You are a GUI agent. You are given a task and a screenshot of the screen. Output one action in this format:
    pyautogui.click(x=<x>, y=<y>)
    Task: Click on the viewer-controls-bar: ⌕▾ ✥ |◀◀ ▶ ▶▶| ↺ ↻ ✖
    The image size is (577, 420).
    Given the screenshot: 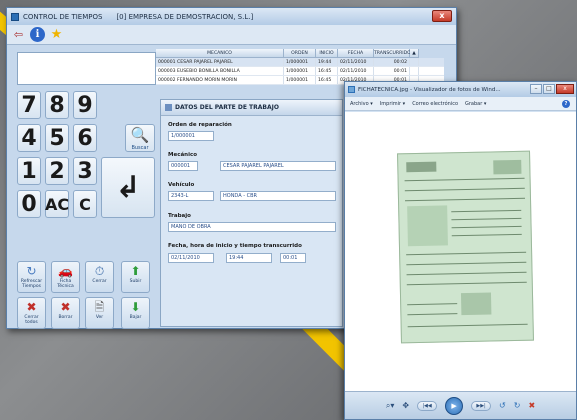 What is the action you would take?
    pyautogui.click(x=460, y=405)
    